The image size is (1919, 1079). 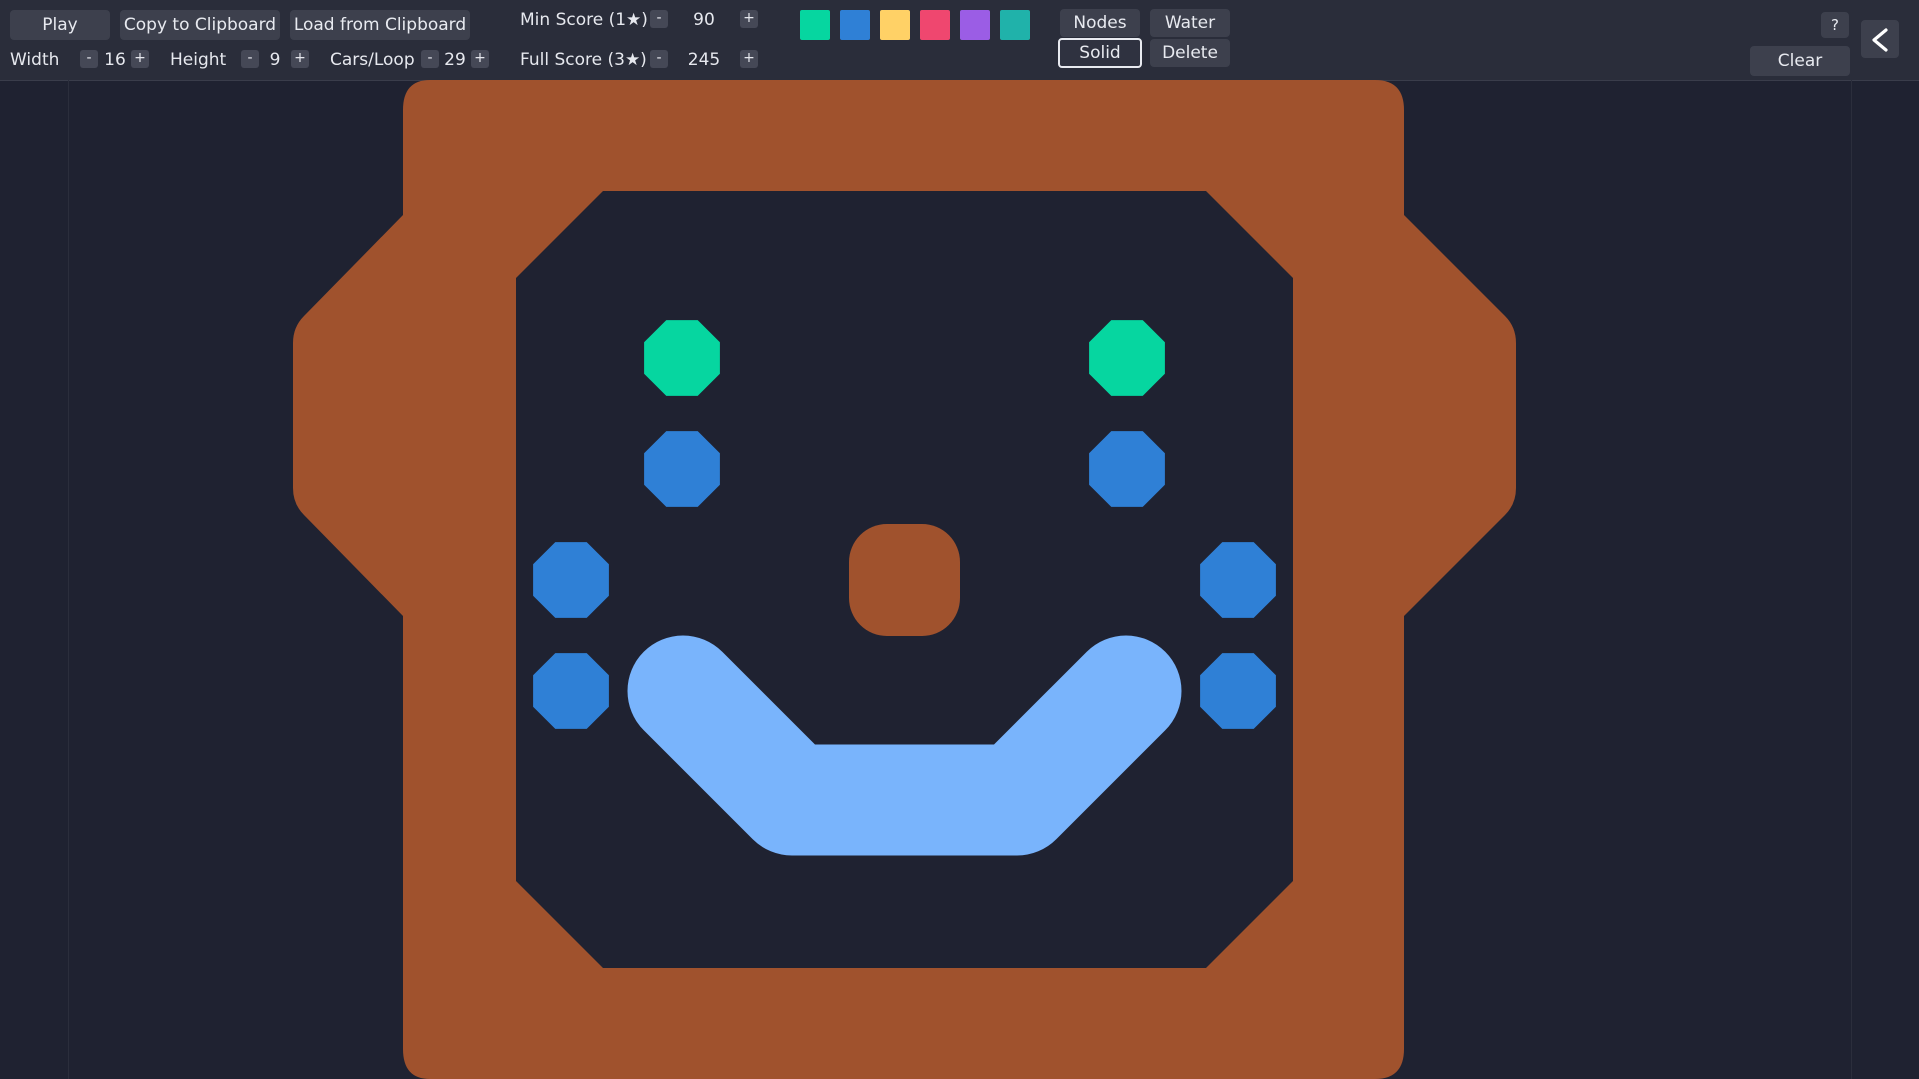 I want to click on water-smile, so click(x=904, y=745).